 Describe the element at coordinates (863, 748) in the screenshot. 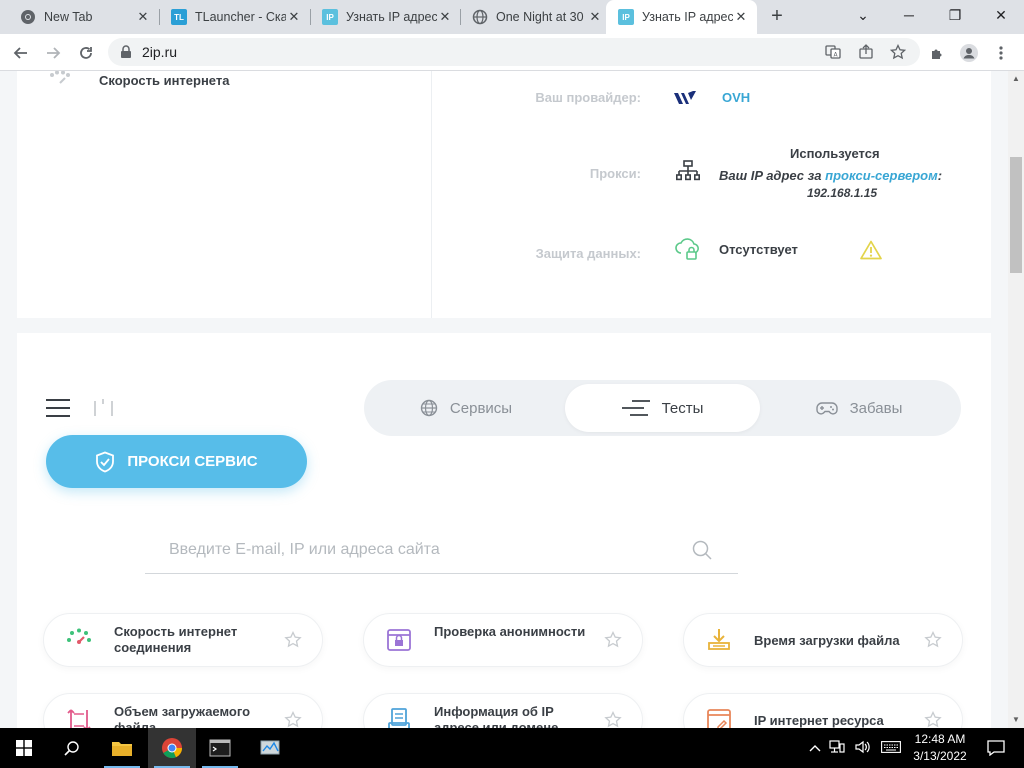

I see `volume-icon` at that location.